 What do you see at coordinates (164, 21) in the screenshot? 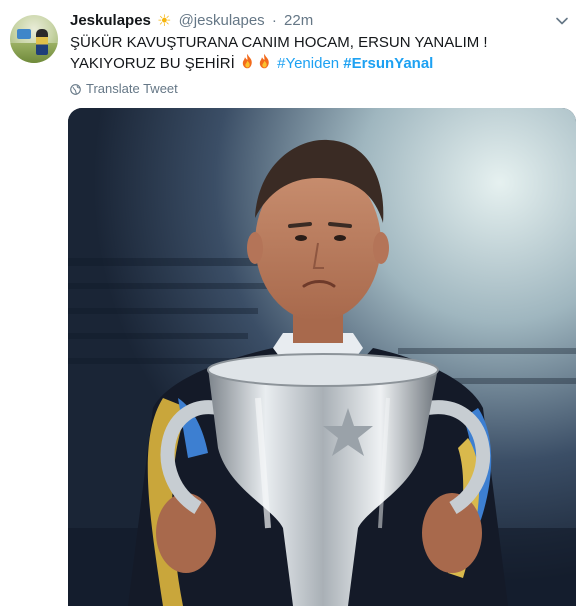
I see `sun-icon: ☀` at bounding box center [164, 21].